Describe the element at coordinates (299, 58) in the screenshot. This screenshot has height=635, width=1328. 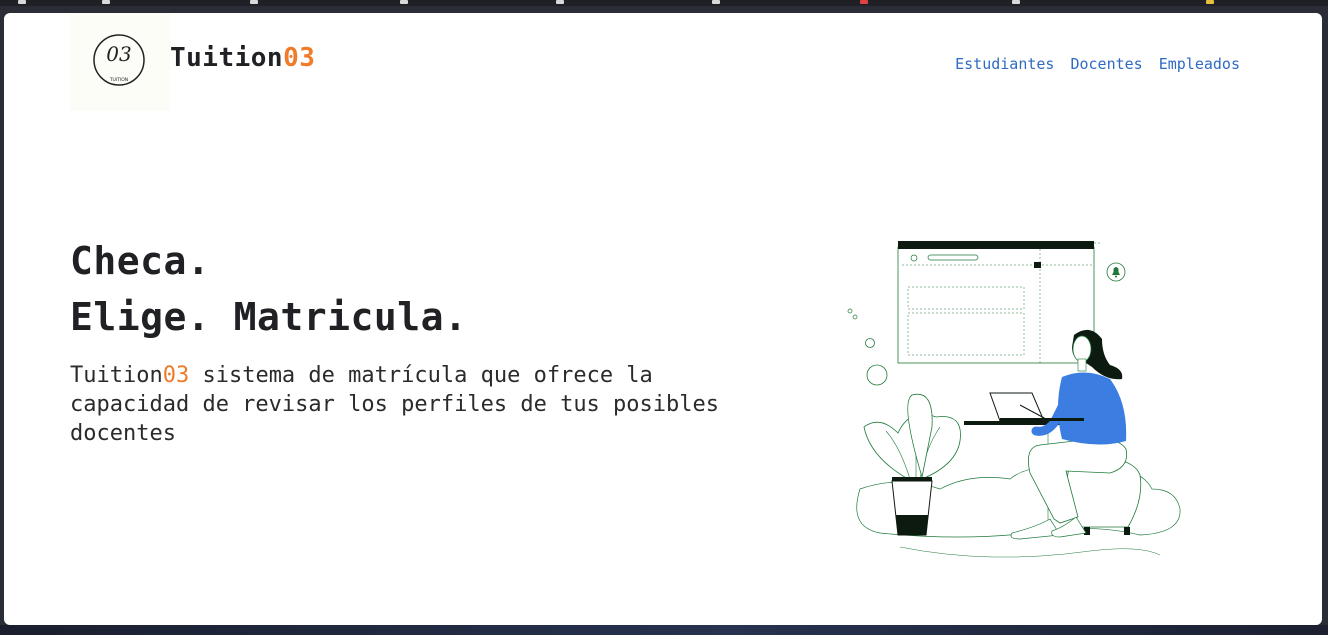
I see `brand-name-accent: 03` at that location.